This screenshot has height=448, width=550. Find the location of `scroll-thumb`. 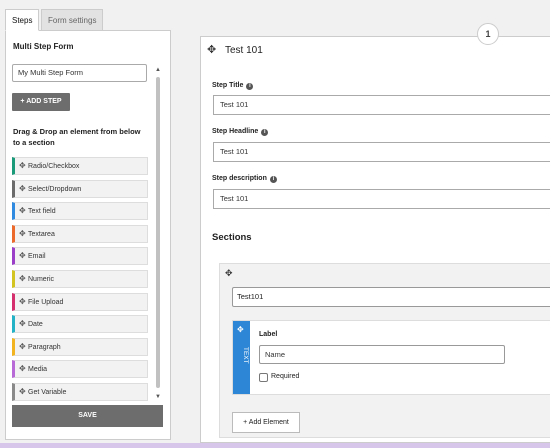

scroll-thumb is located at coordinates (158, 232).